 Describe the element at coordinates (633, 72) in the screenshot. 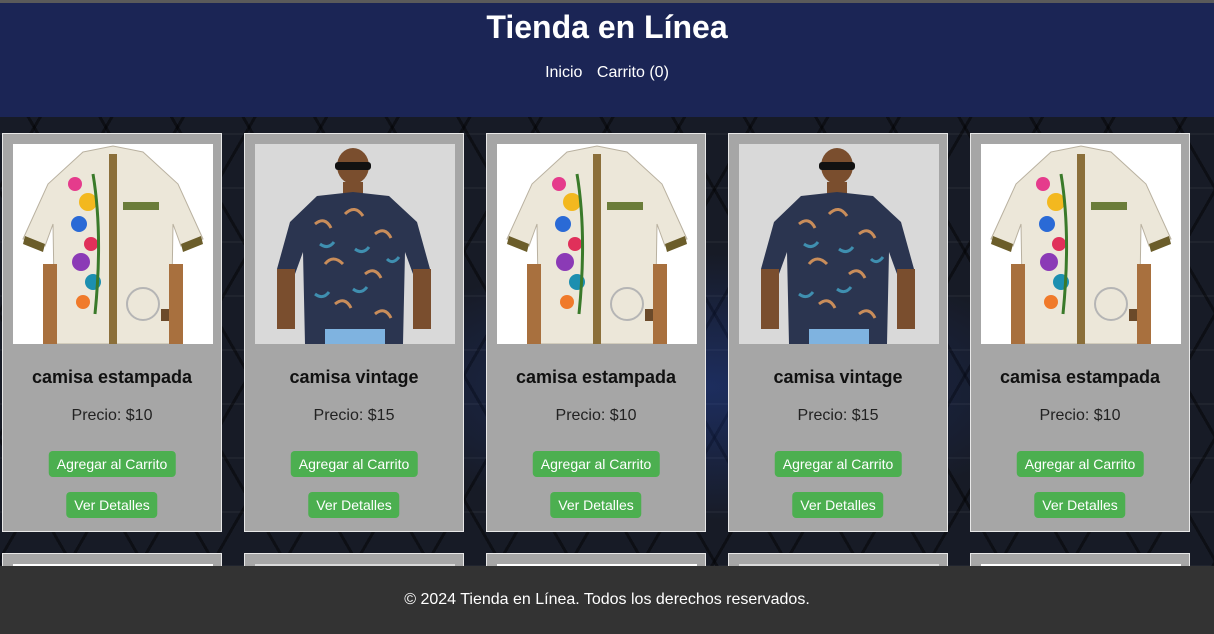

I see `nav-link-carrito: Carrito (0)` at that location.